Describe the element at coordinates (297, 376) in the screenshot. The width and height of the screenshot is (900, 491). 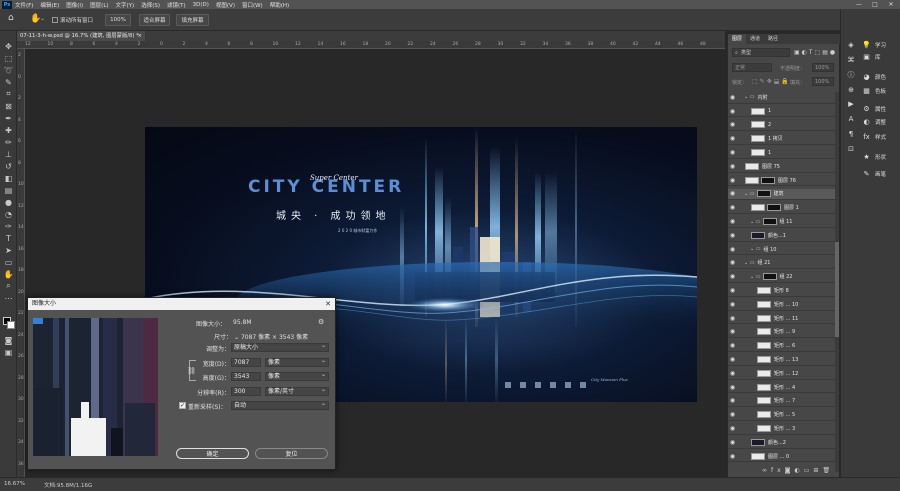
I see `height-unit-select: 像素` at that location.